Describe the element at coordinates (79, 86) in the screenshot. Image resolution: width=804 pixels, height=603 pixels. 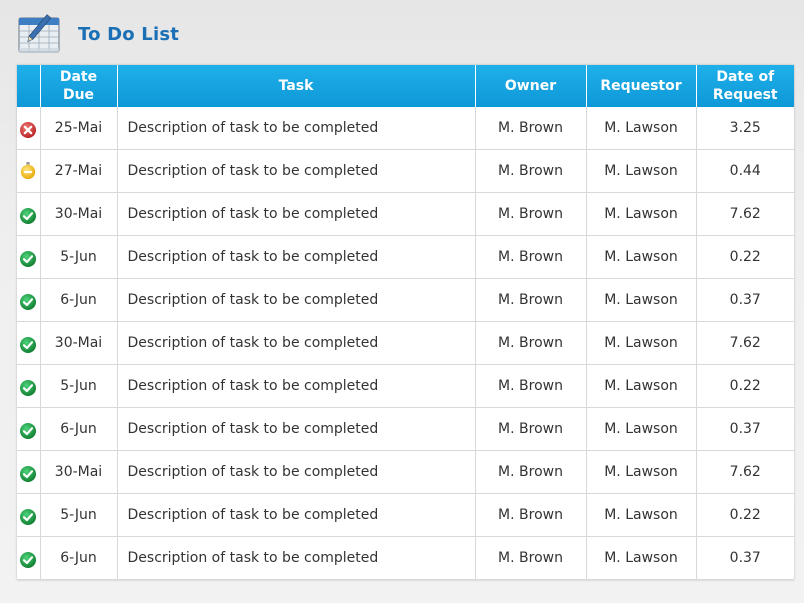
I see `column-header-date-due: Date Due` at that location.